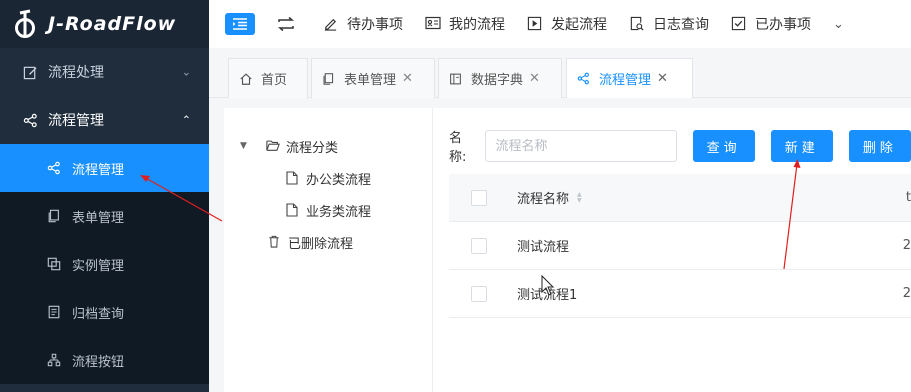 This screenshot has width=911, height=392. I want to click on tab-form-manage: 表单管理 ✕, so click(373, 78).